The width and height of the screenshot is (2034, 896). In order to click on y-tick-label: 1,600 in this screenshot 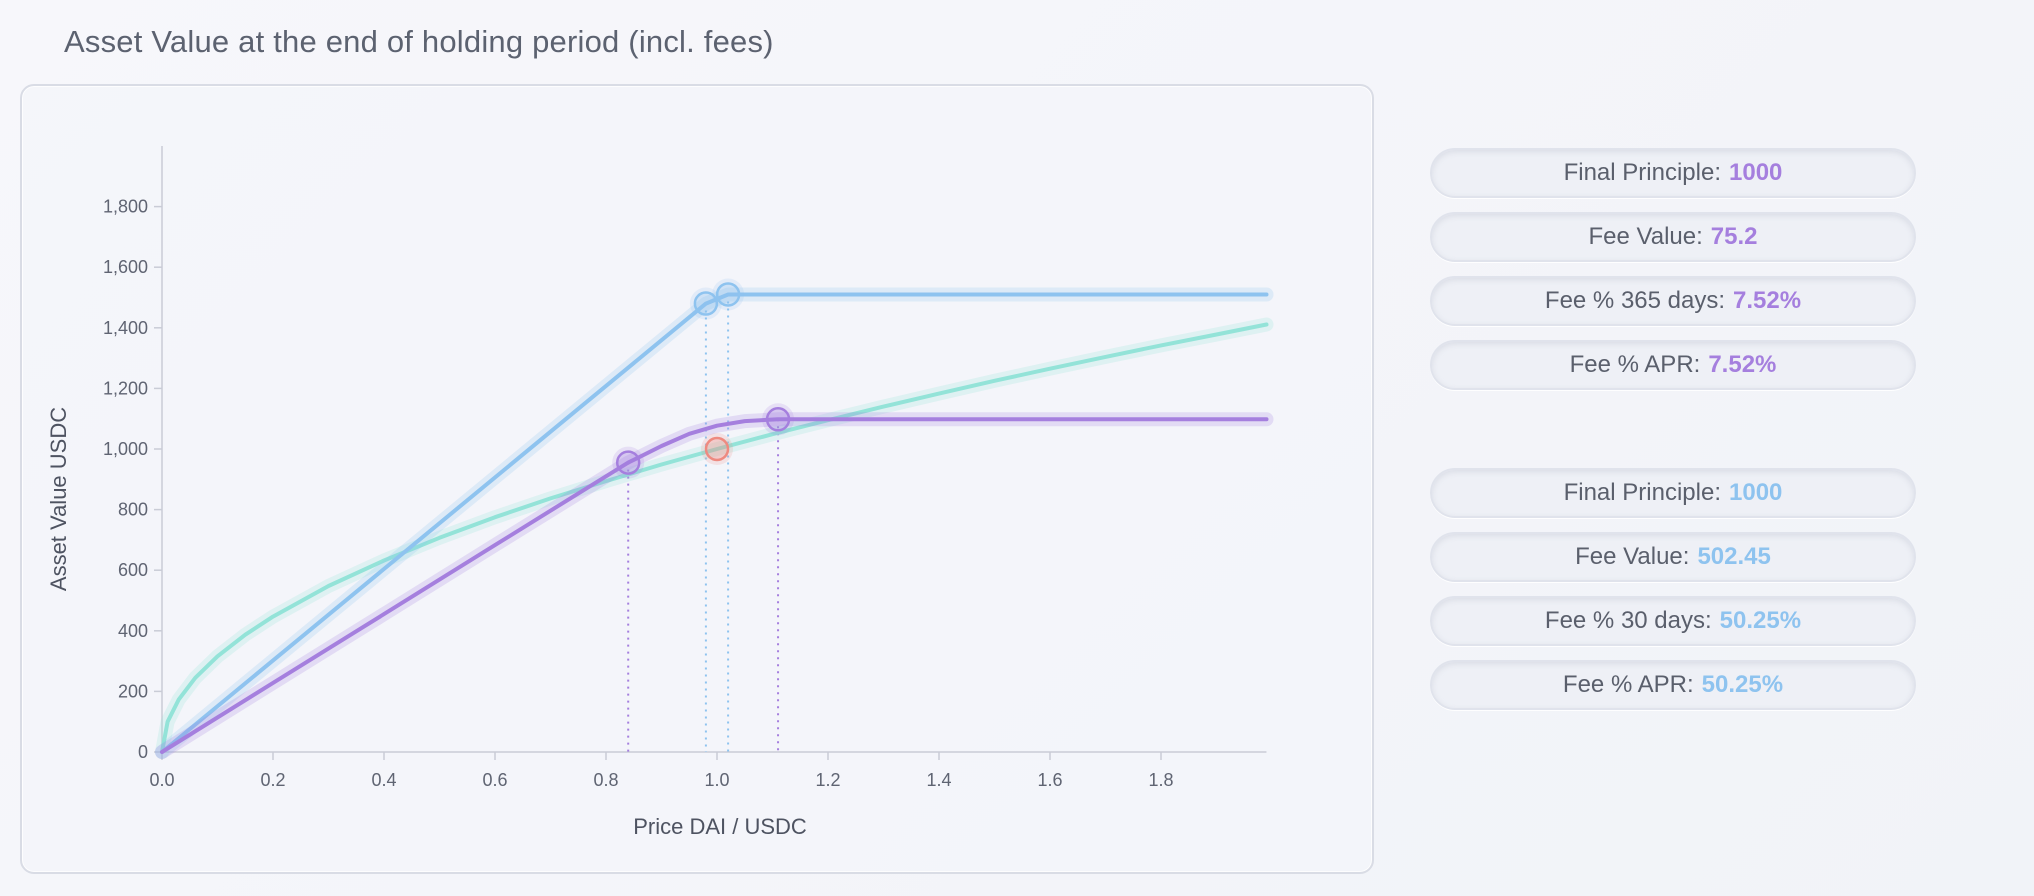, I will do `click(125, 267)`.